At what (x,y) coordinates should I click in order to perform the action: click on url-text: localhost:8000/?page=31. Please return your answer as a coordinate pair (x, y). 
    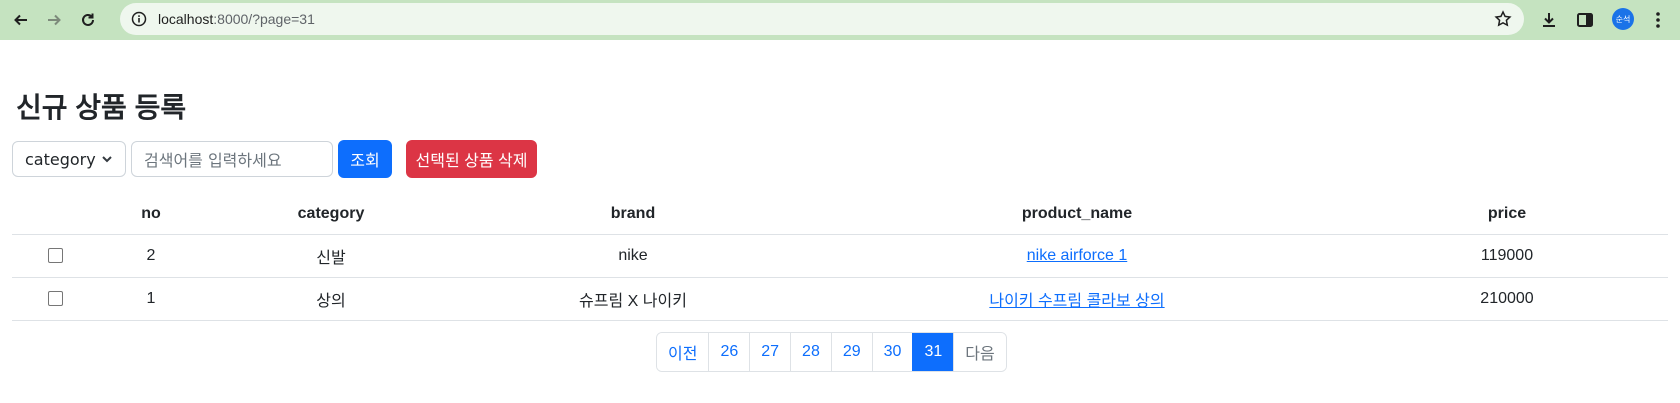
    Looking at the image, I should click on (236, 19).